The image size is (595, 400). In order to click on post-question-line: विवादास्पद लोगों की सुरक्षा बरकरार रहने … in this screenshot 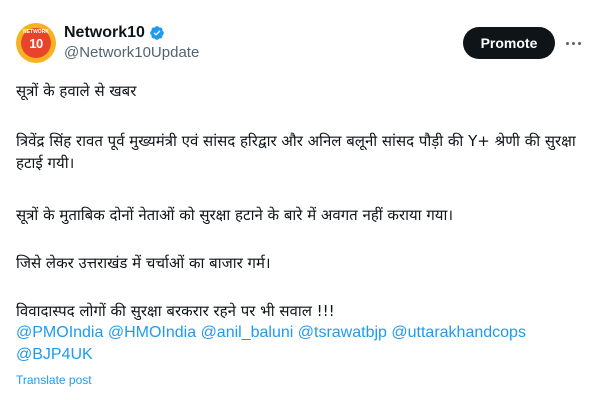, I will do `click(175, 311)`.